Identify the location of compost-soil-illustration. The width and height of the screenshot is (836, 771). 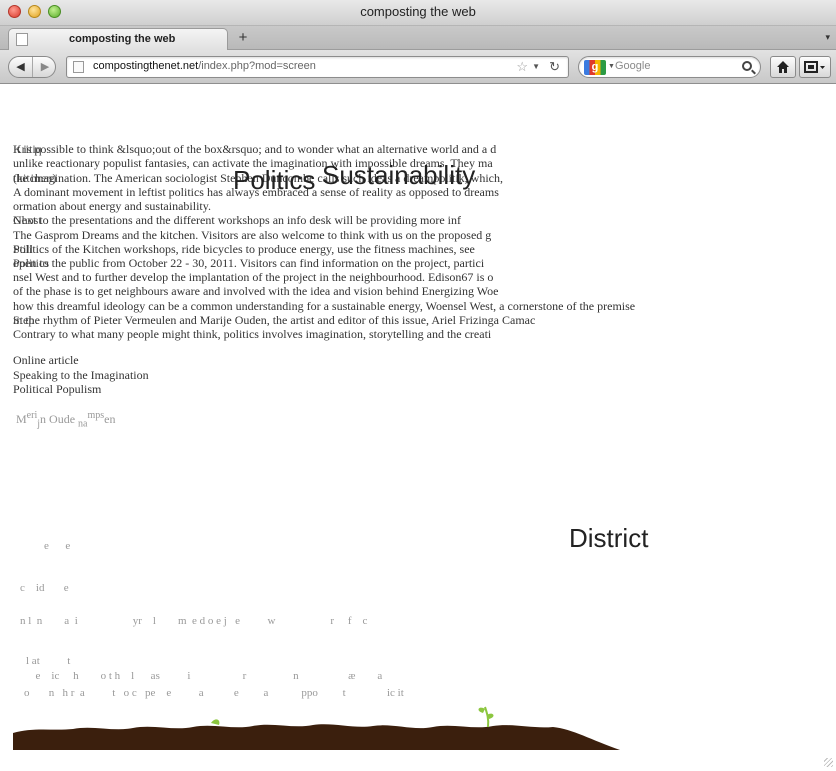
(317, 728).